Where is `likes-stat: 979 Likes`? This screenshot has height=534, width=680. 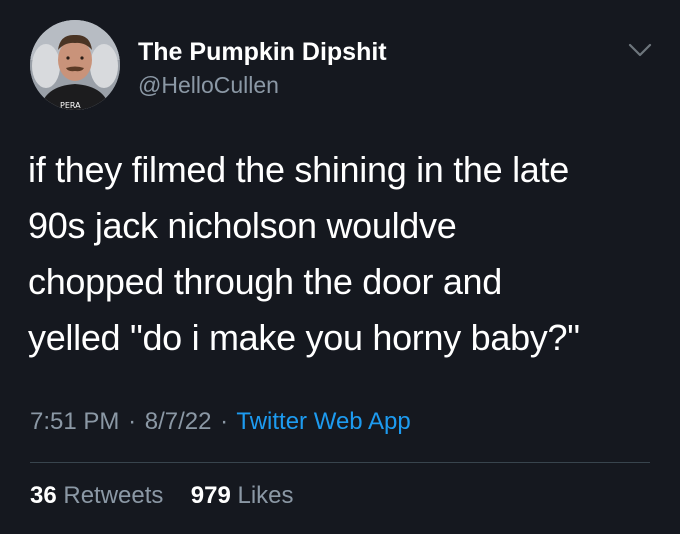 likes-stat: 979 Likes is located at coordinates (242, 495).